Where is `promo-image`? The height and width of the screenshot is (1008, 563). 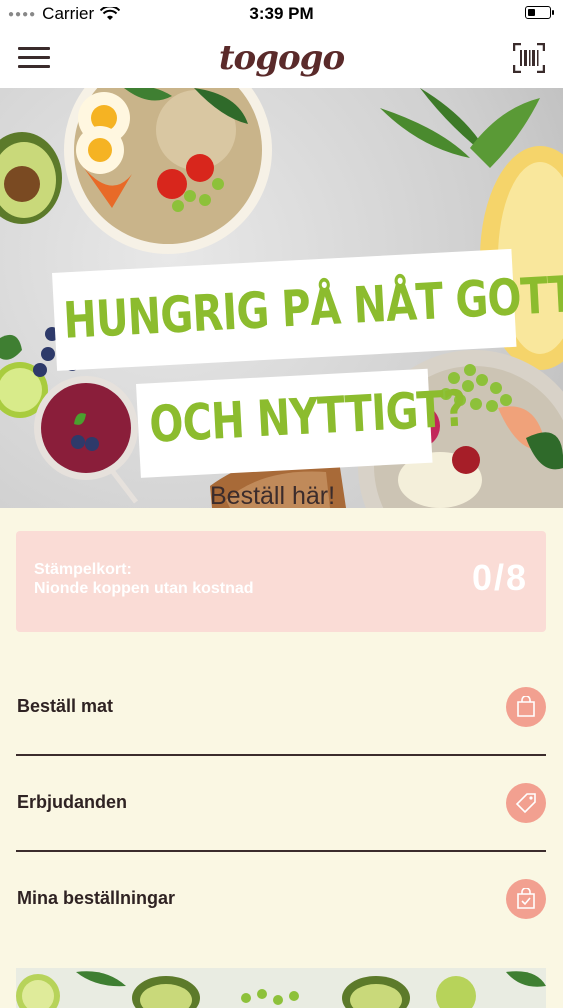
promo-image is located at coordinates (281, 988).